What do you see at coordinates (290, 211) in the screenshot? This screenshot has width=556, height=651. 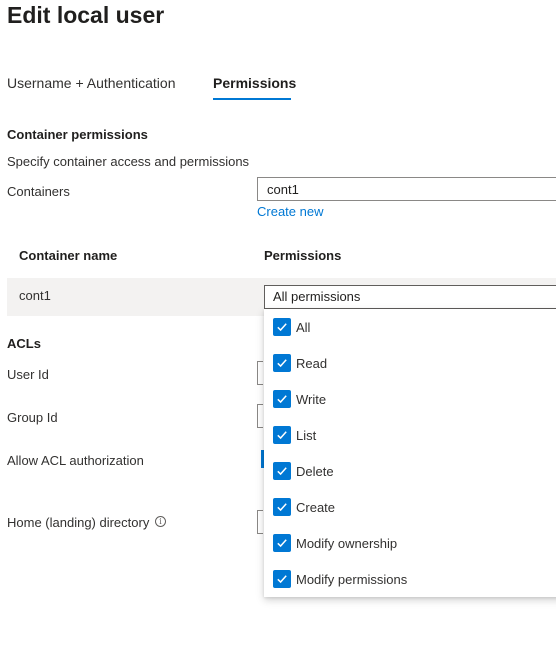 I see `create-new-link: Create new` at bounding box center [290, 211].